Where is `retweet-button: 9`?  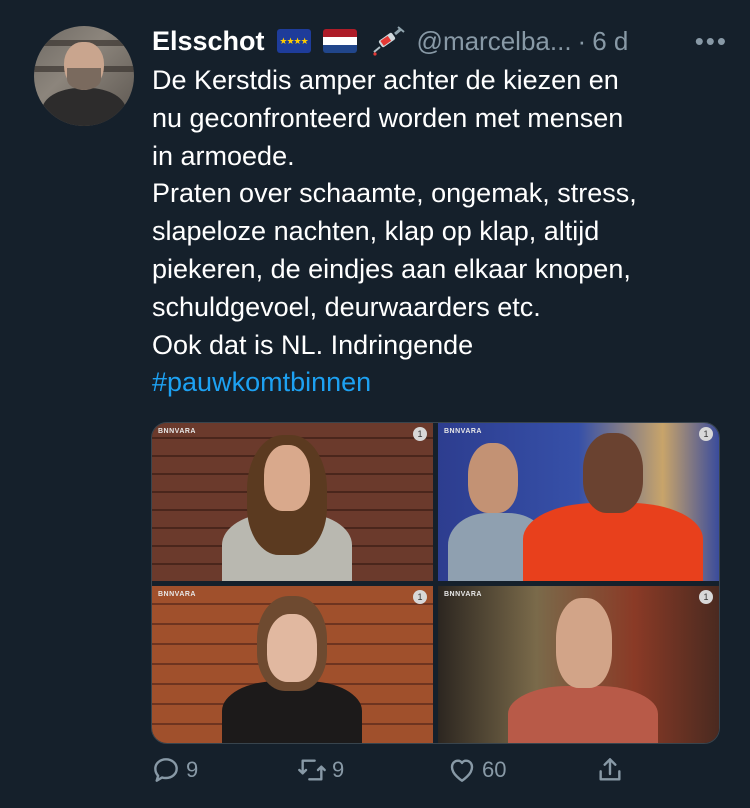
retweet-button: 9 is located at coordinates (320, 770).